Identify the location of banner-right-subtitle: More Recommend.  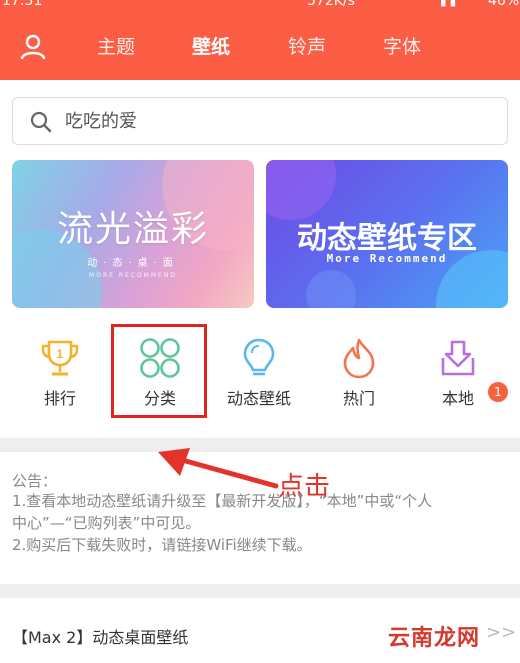
(387, 258).